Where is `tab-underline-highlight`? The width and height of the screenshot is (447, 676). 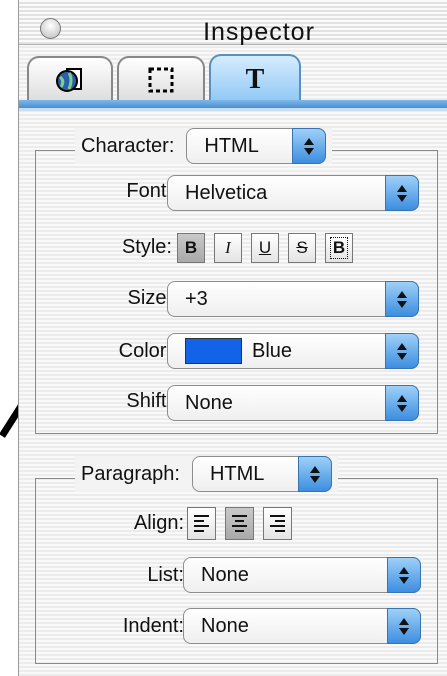 tab-underline-highlight is located at coordinates (233, 109).